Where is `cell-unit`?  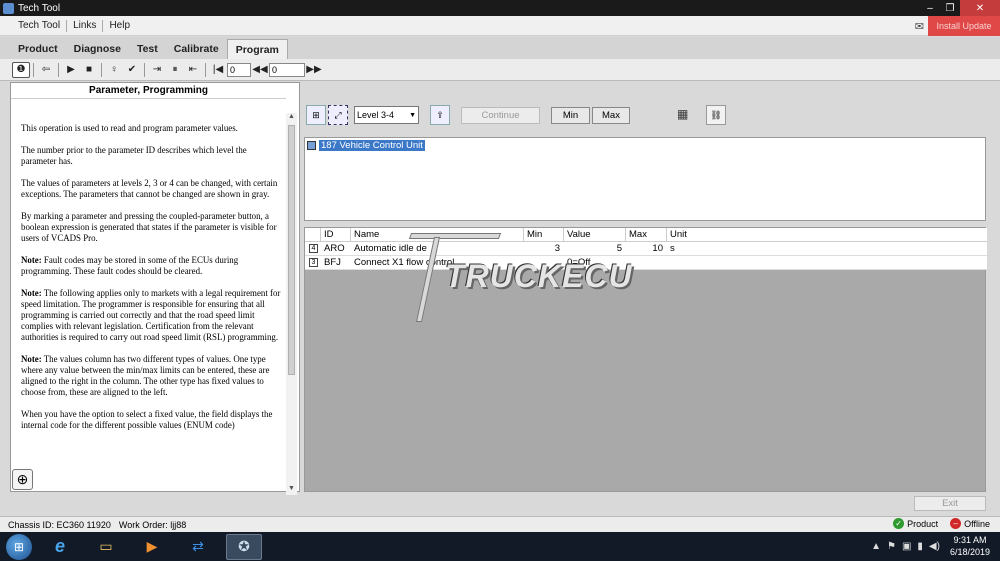 cell-unit is located at coordinates (700, 263).